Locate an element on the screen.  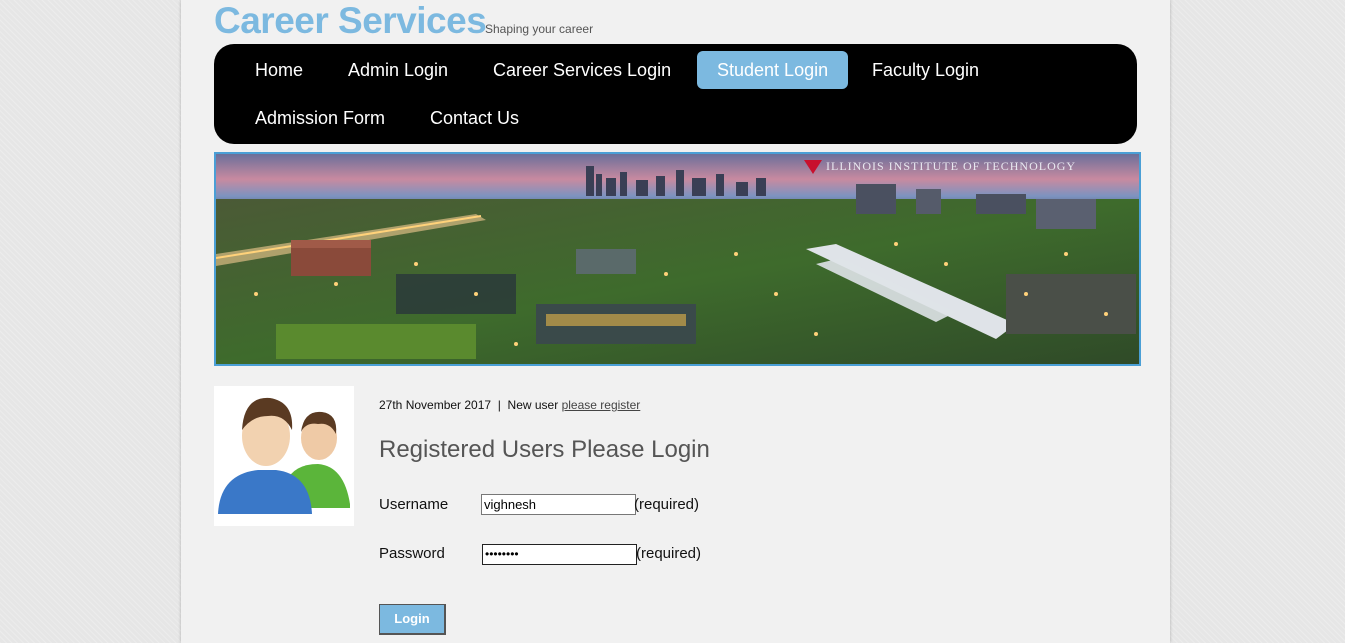
register-link: please register is located at coordinates (601, 405).